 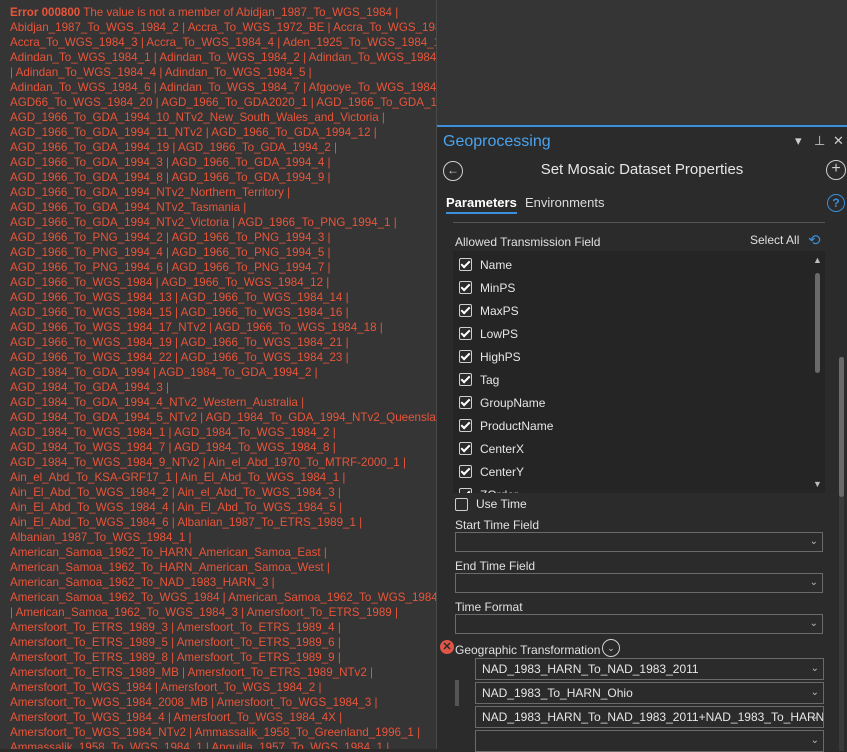 What do you see at coordinates (479, 379) in the screenshot?
I see `field-item: Tag` at bounding box center [479, 379].